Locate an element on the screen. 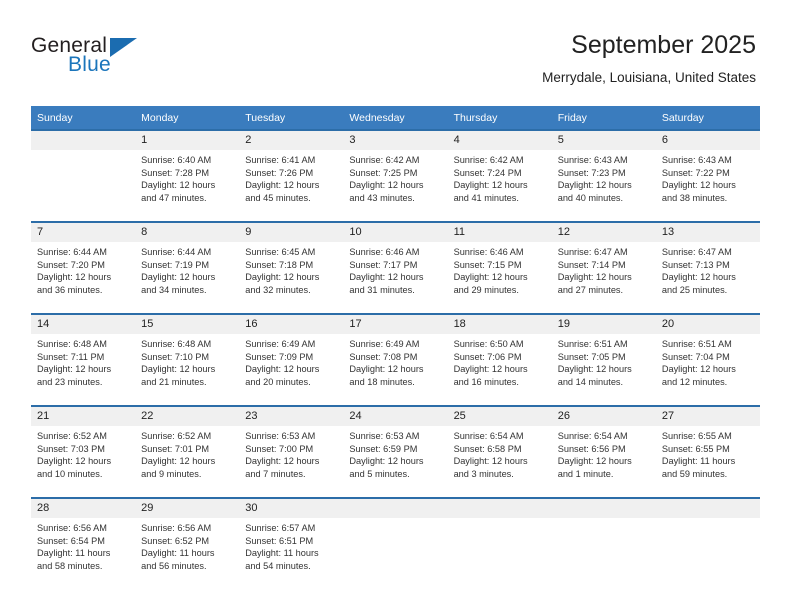  day-number: 3 is located at coordinates (395, 140).